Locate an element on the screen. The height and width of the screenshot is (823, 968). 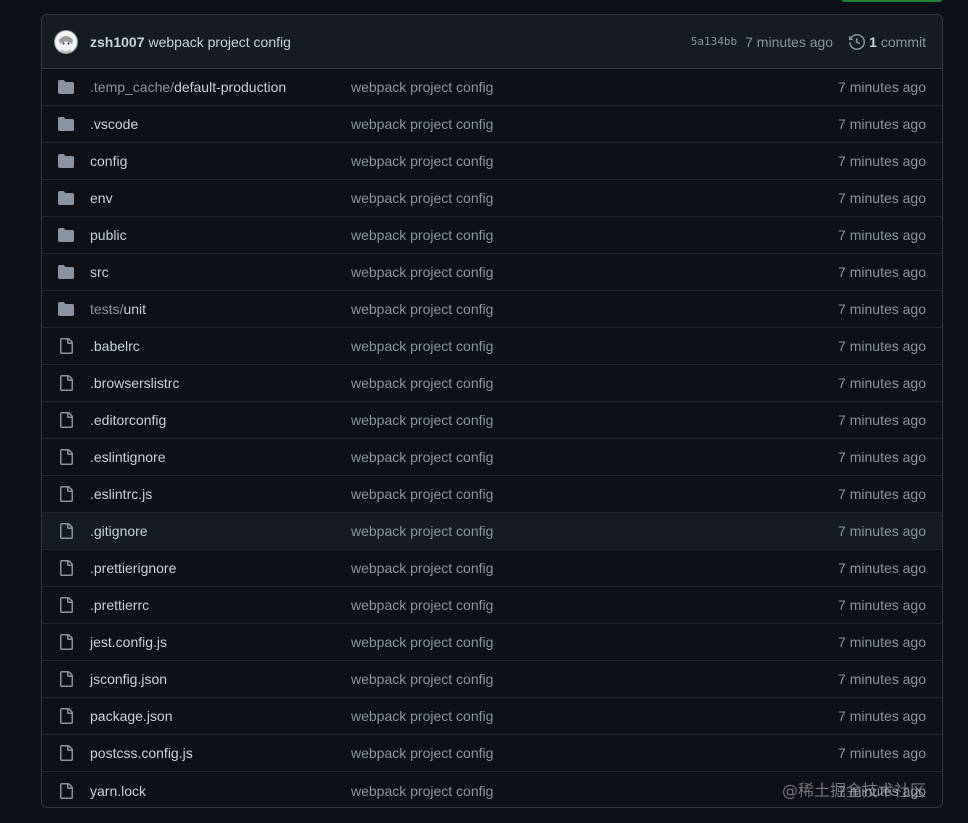
file-row: env webpack project config 7 minutes ago is located at coordinates (492, 198).